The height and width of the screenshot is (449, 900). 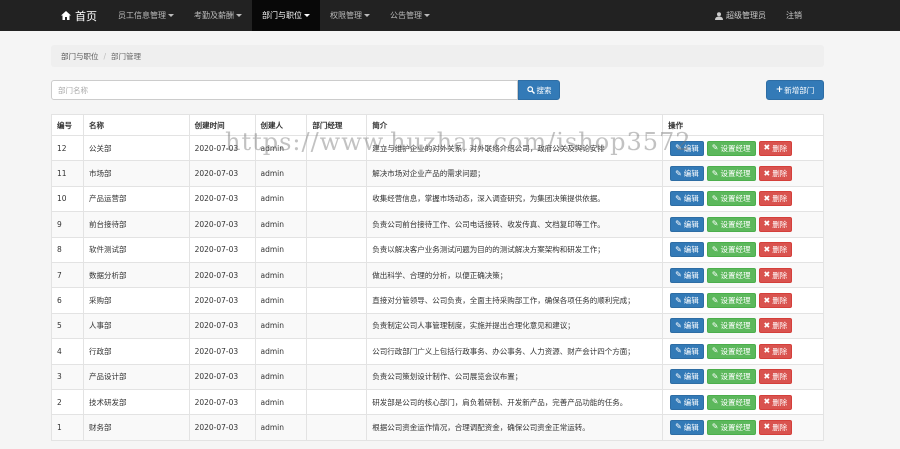 What do you see at coordinates (67, 376) in the screenshot?
I see `cell-id: 3` at bounding box center [67, 376].